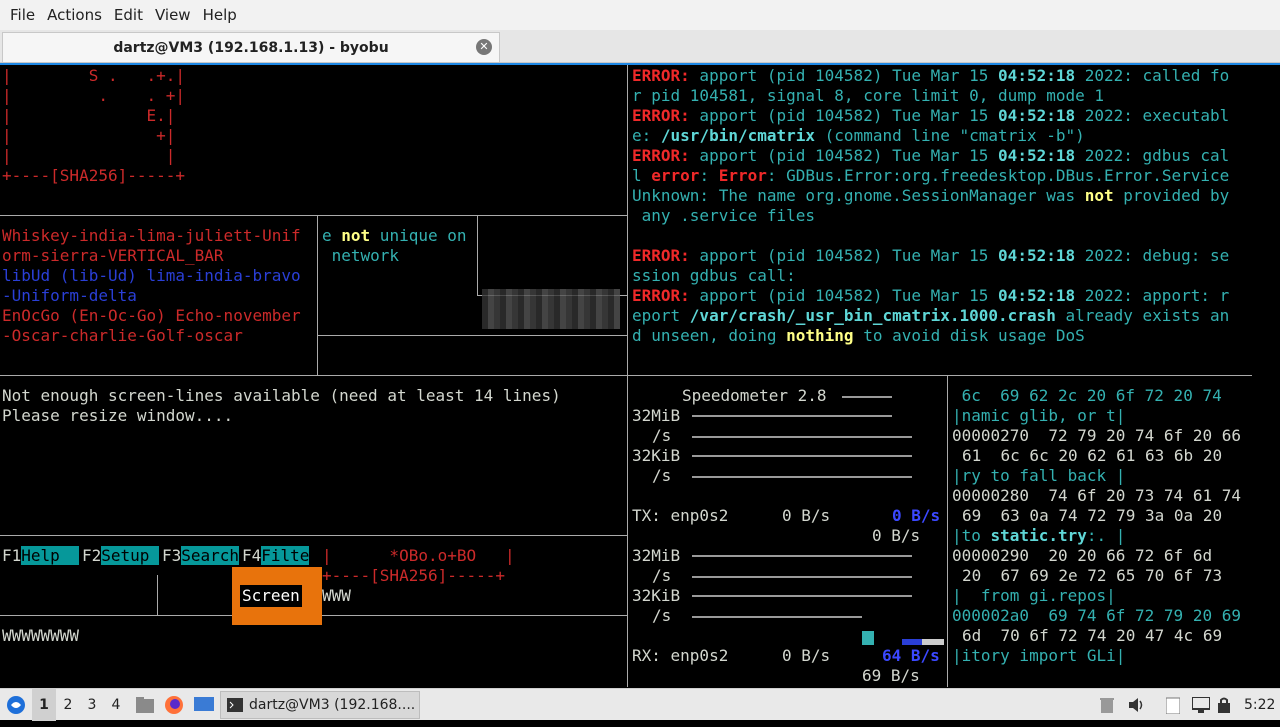 Image resolution: width=1280 pixels, height=727 pixels. Describe the element at coordinates (68, 705) in the screenshot. I see `workspace-2: 2` at that location.